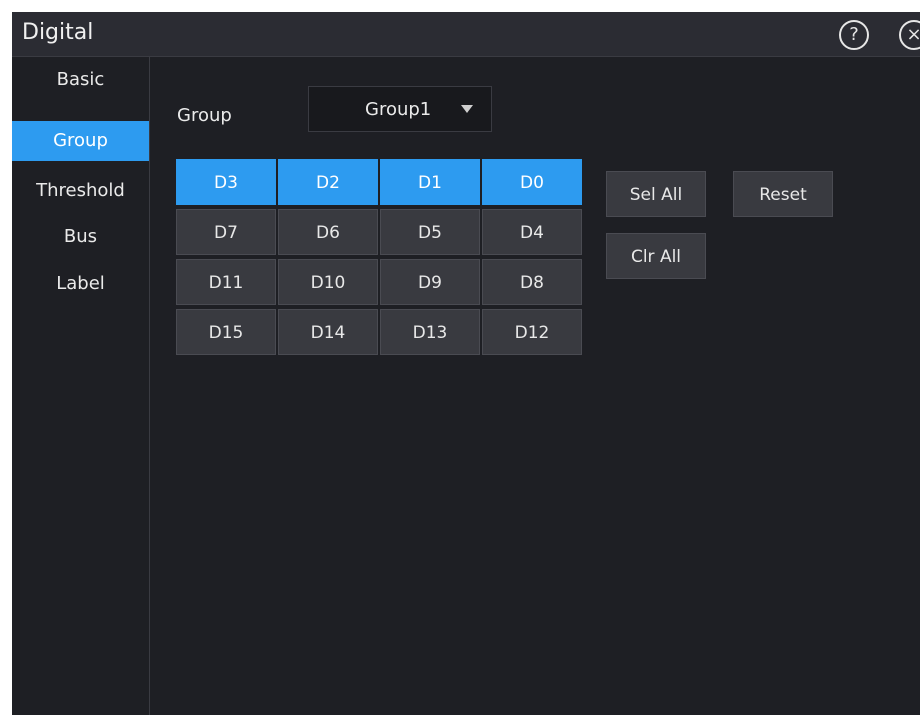 The image size is (920, 715). Describe the element at coordinates (532, 282) in the screenshot. I see `channel-d8: D8` at that location.